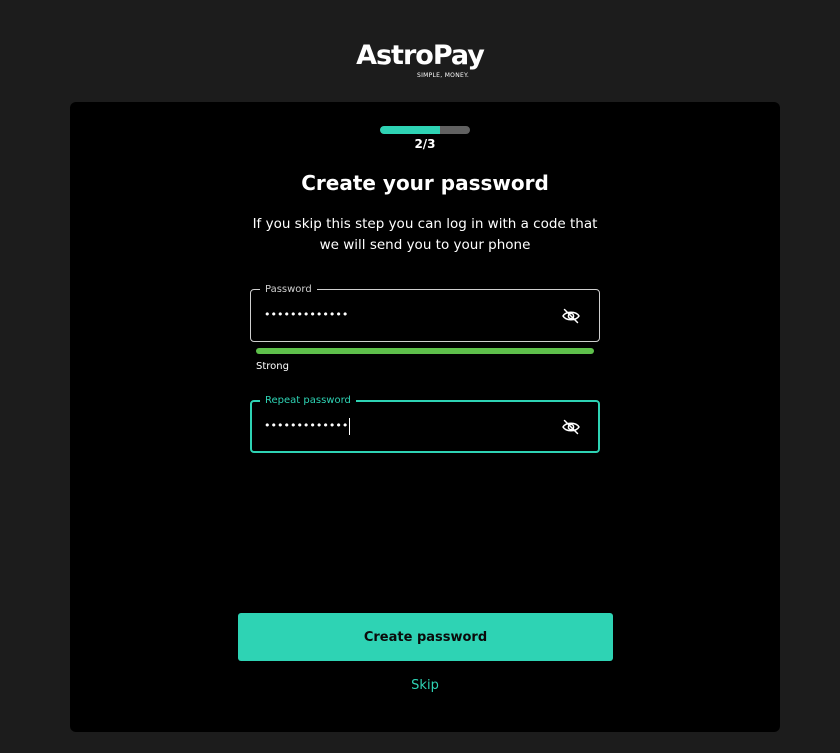  What do you see at coordinates (308, 400) in the screenshot?
I see `repeat-password-field-label: Repeat password` at bounding box center [308, 400].